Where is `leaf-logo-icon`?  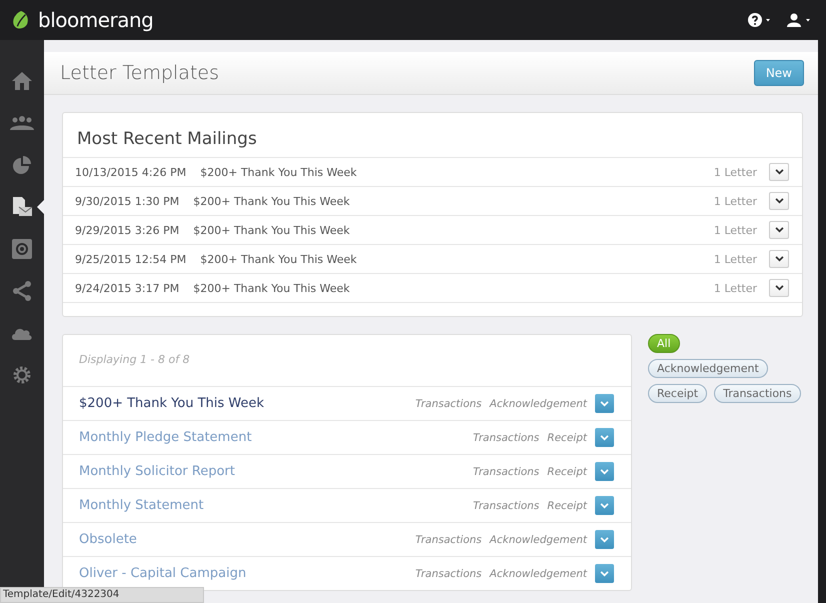 leaf-logo-icon is located at coordinates (21, 20).